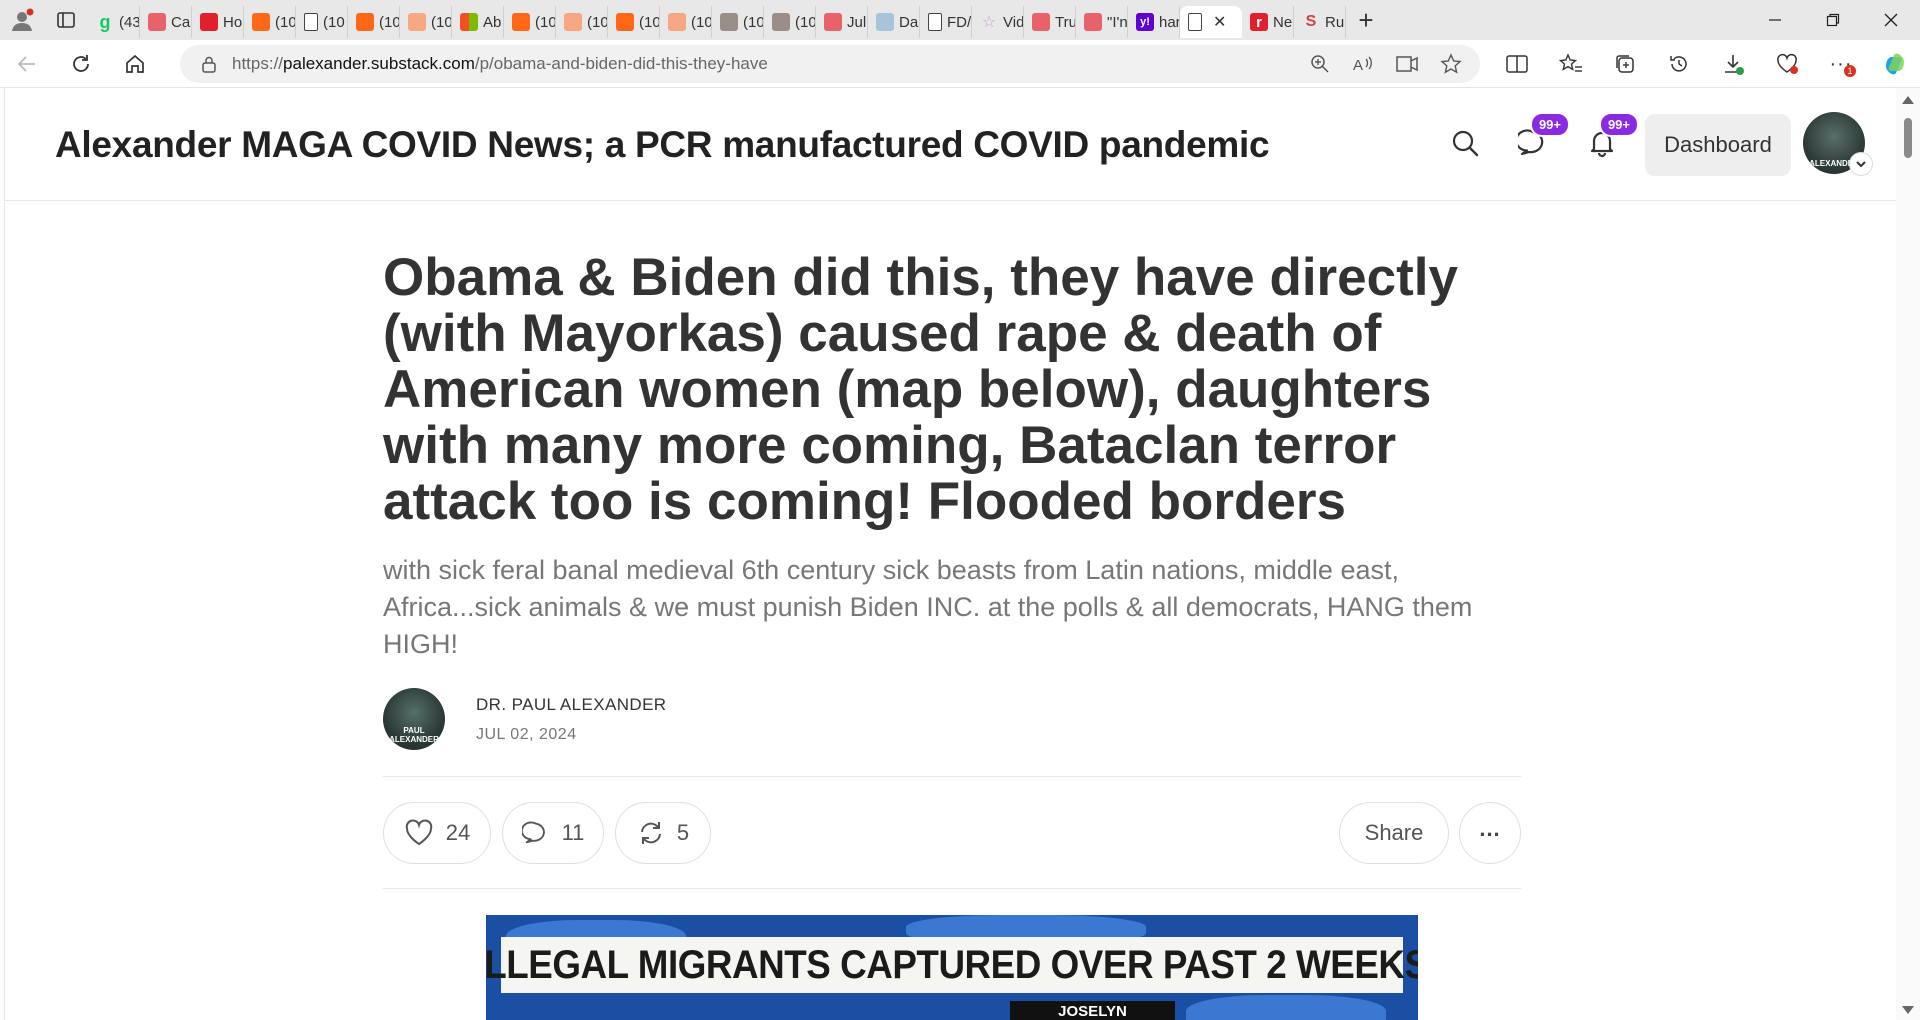  What do you see at coordinates (571, 705) in the screenshot?
I see `author-name: DR. PAUL ALEXANDER` at bounding box center [571, 705].